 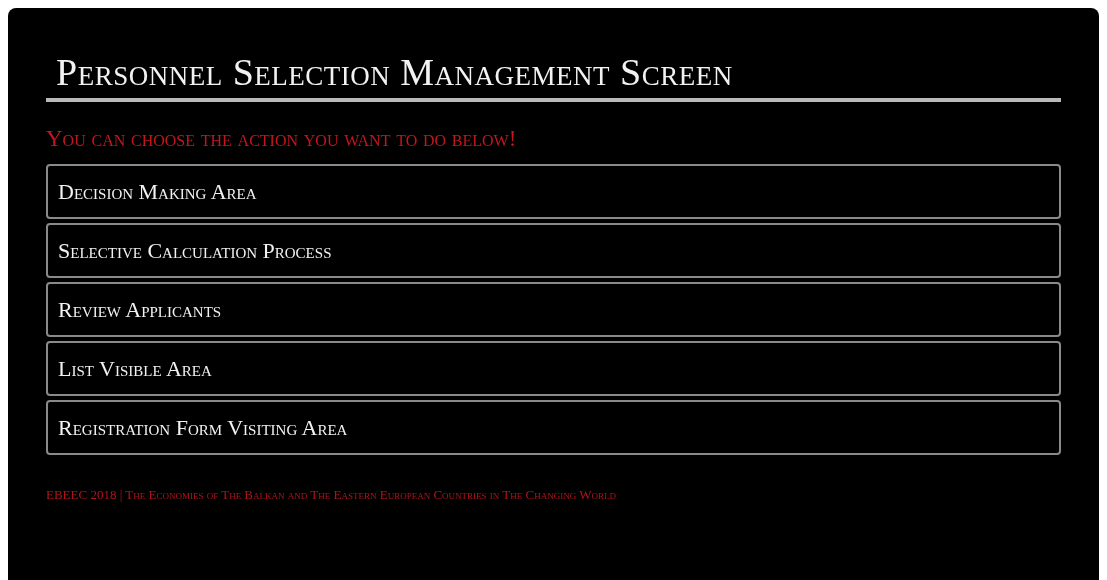 What do you see at coordinates (553, 369) in the screenshot?
I see `action-button: List Visible Area` at bounding box center [553, 369].